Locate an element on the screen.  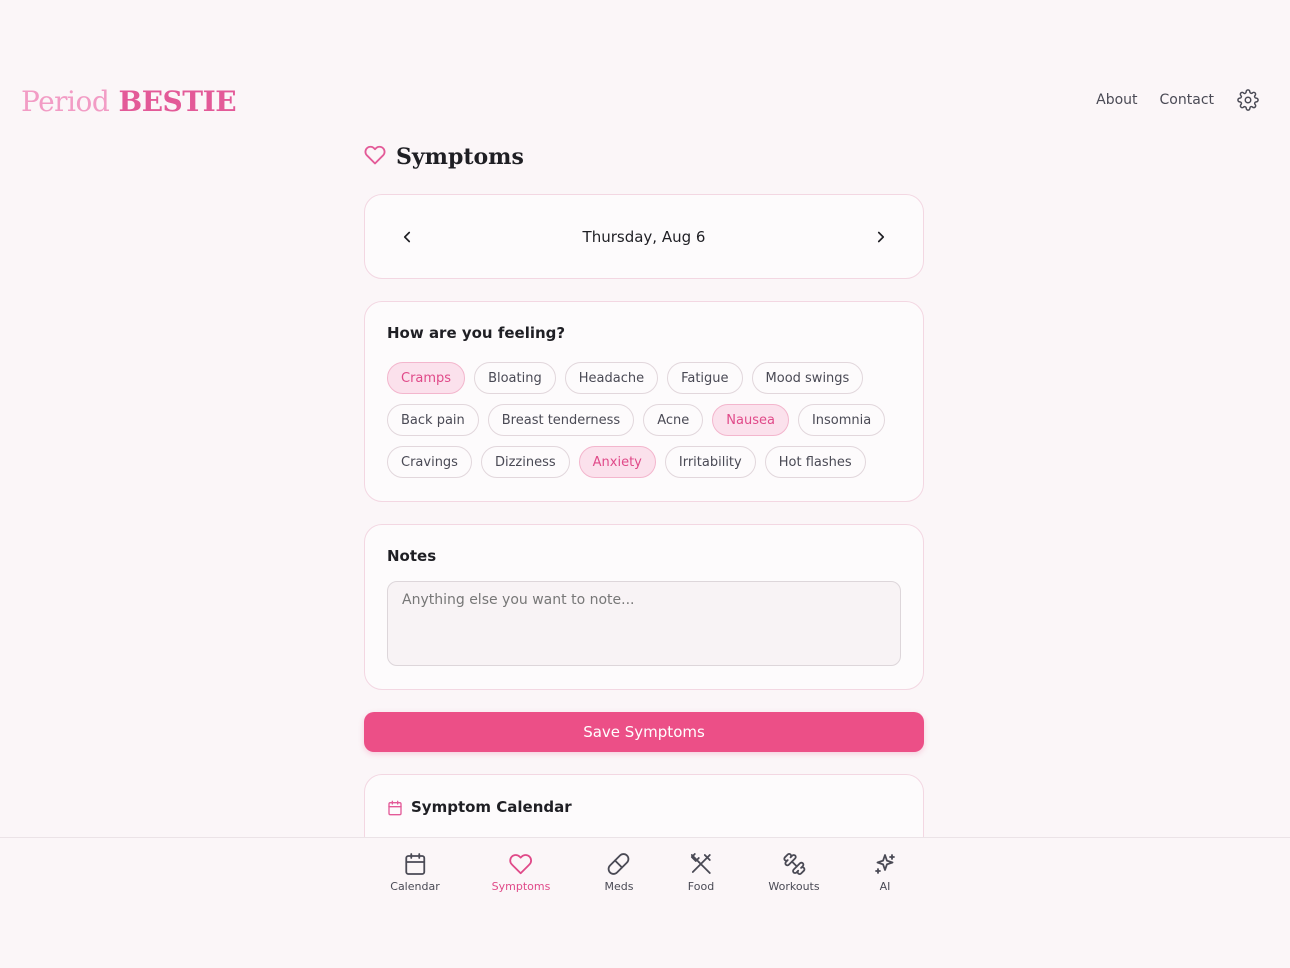
next-day-button is located at coordinates (881, 237).